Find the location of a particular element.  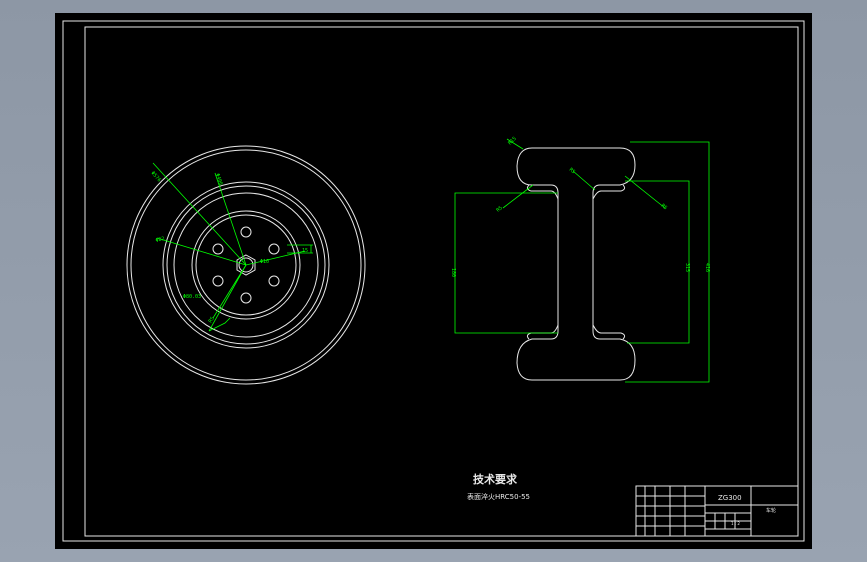

notes-title: 技术要求 is located at coordinates (495, 479).